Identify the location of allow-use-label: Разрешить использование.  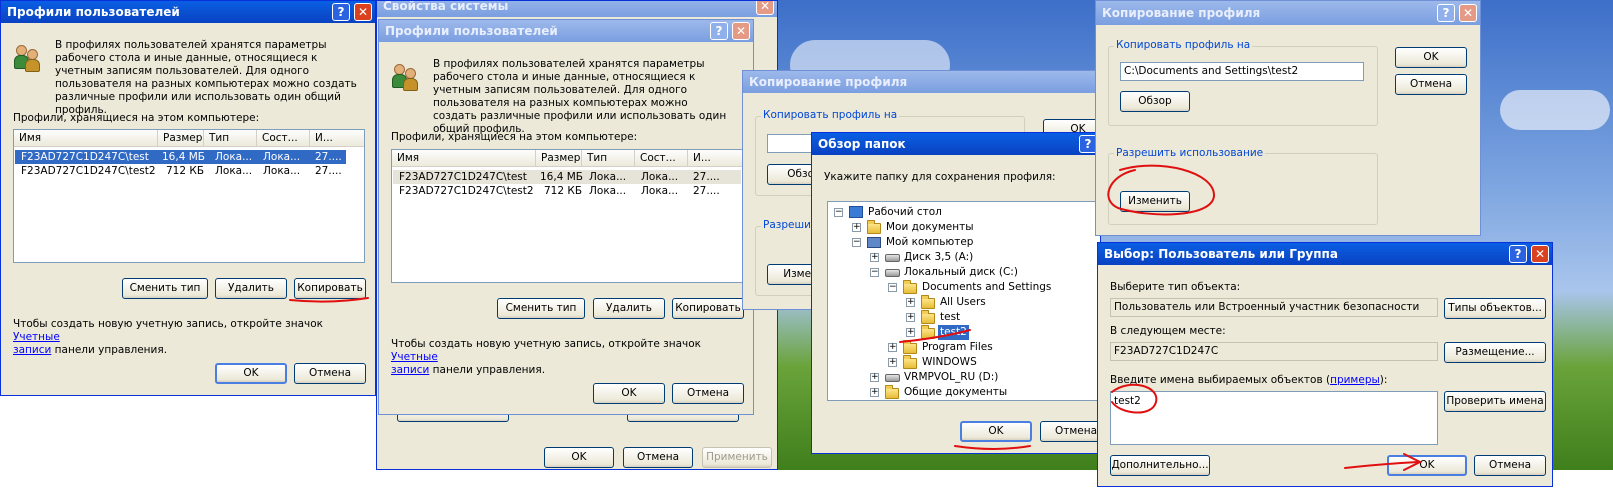
(1190, 153).